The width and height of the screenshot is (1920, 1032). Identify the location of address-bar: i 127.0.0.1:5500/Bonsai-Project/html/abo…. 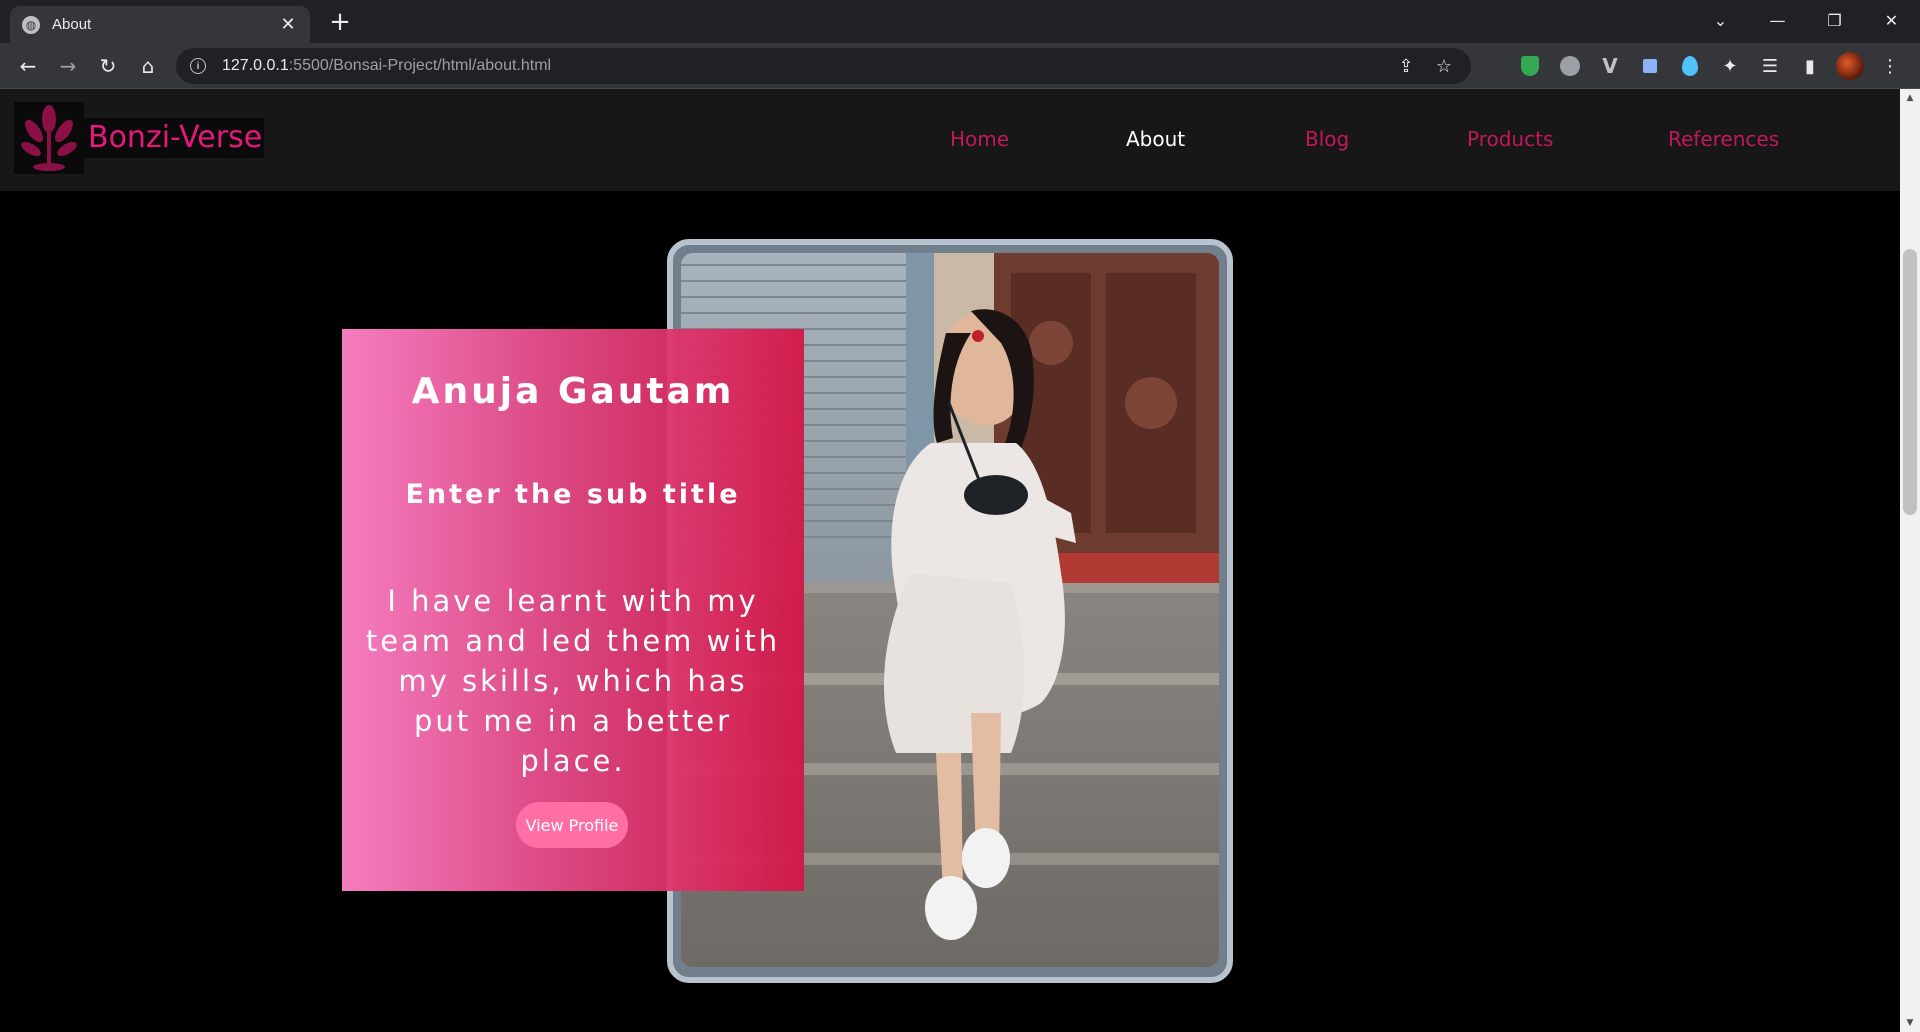
(823, 66).